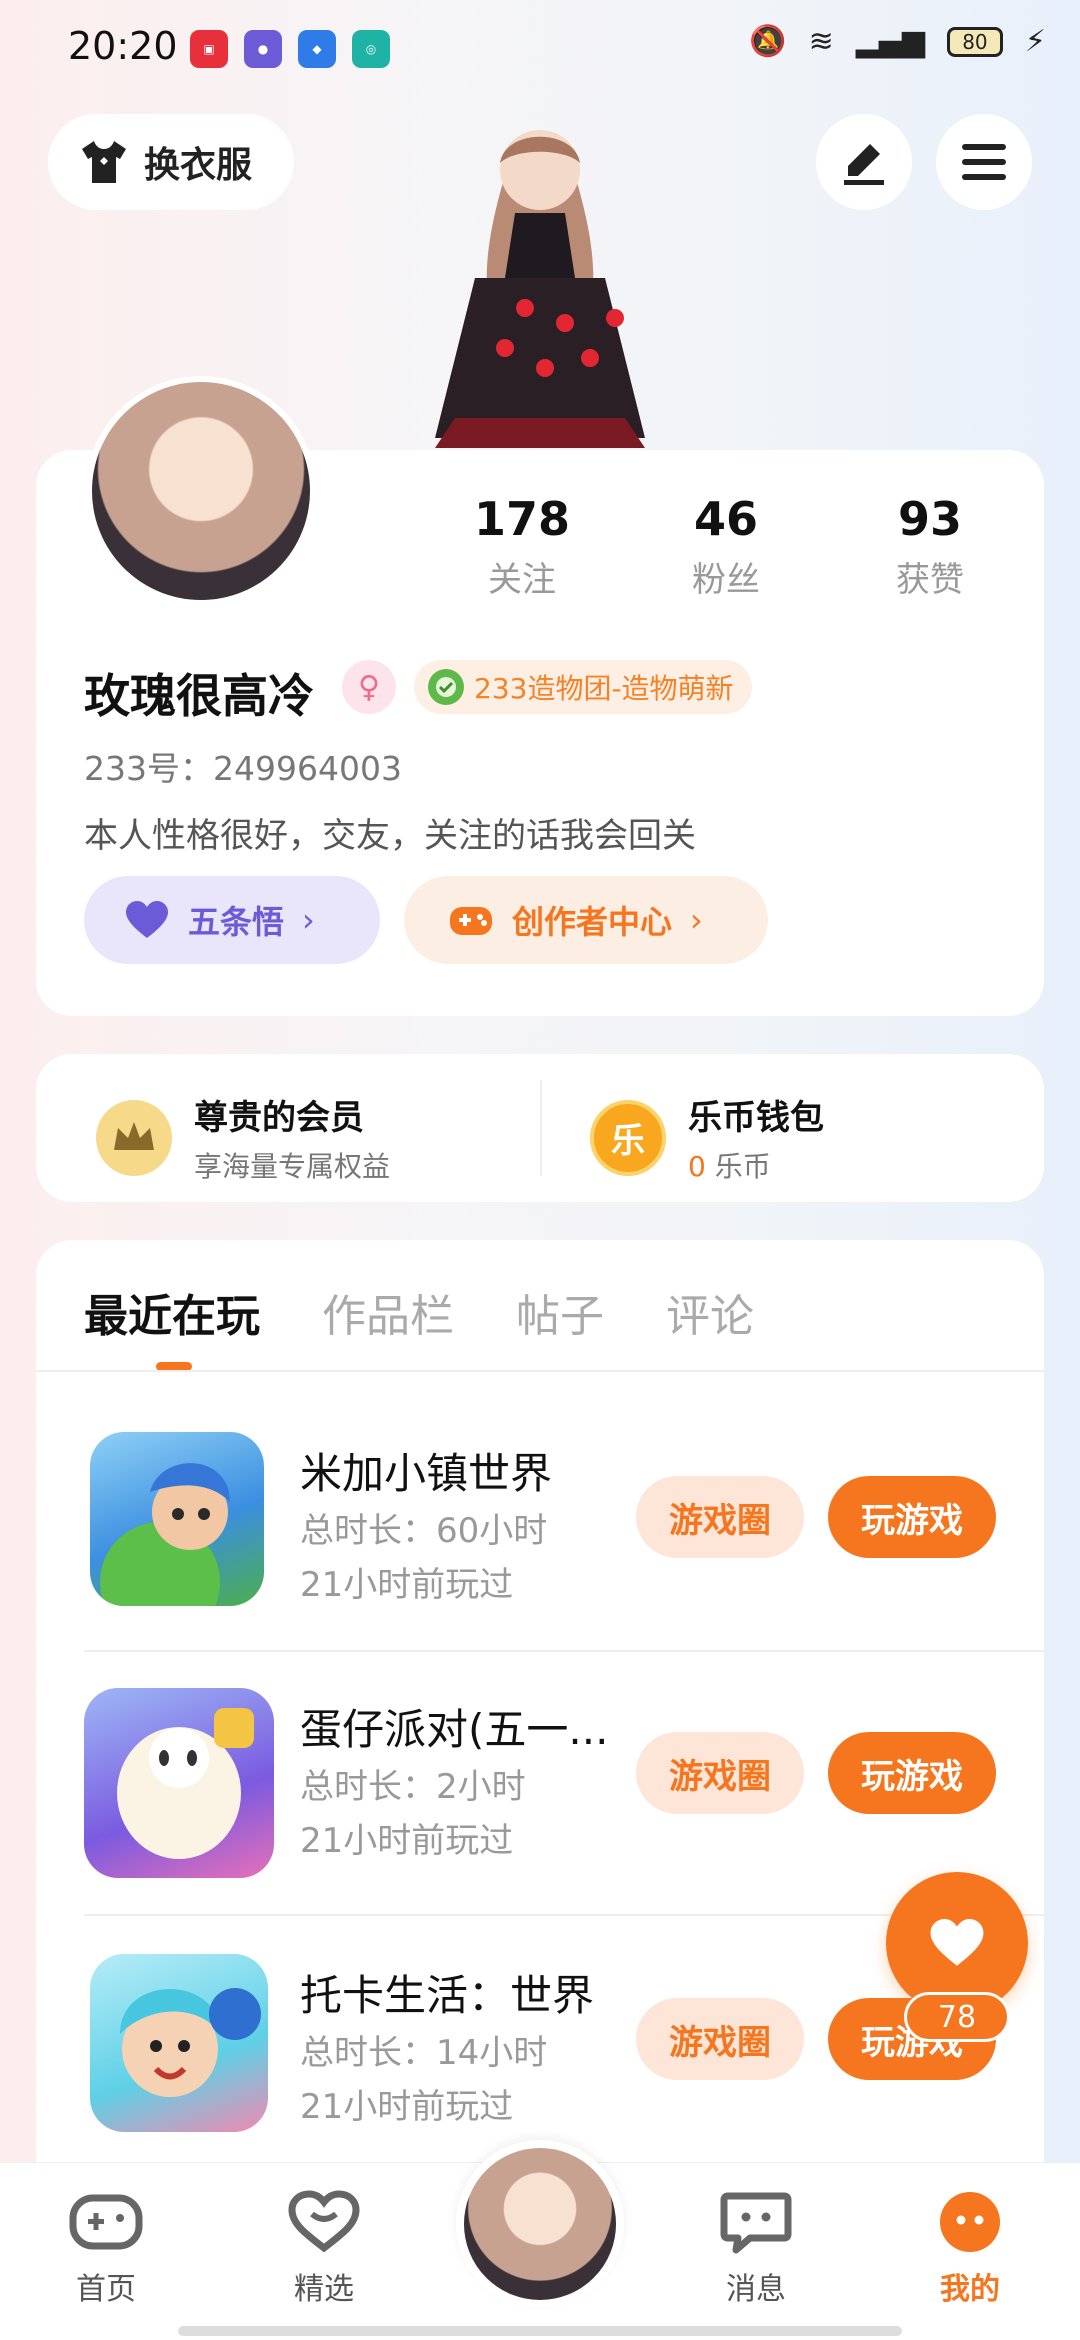  I want to click on game-title: 米加小镇世界, so click(426, 1473).